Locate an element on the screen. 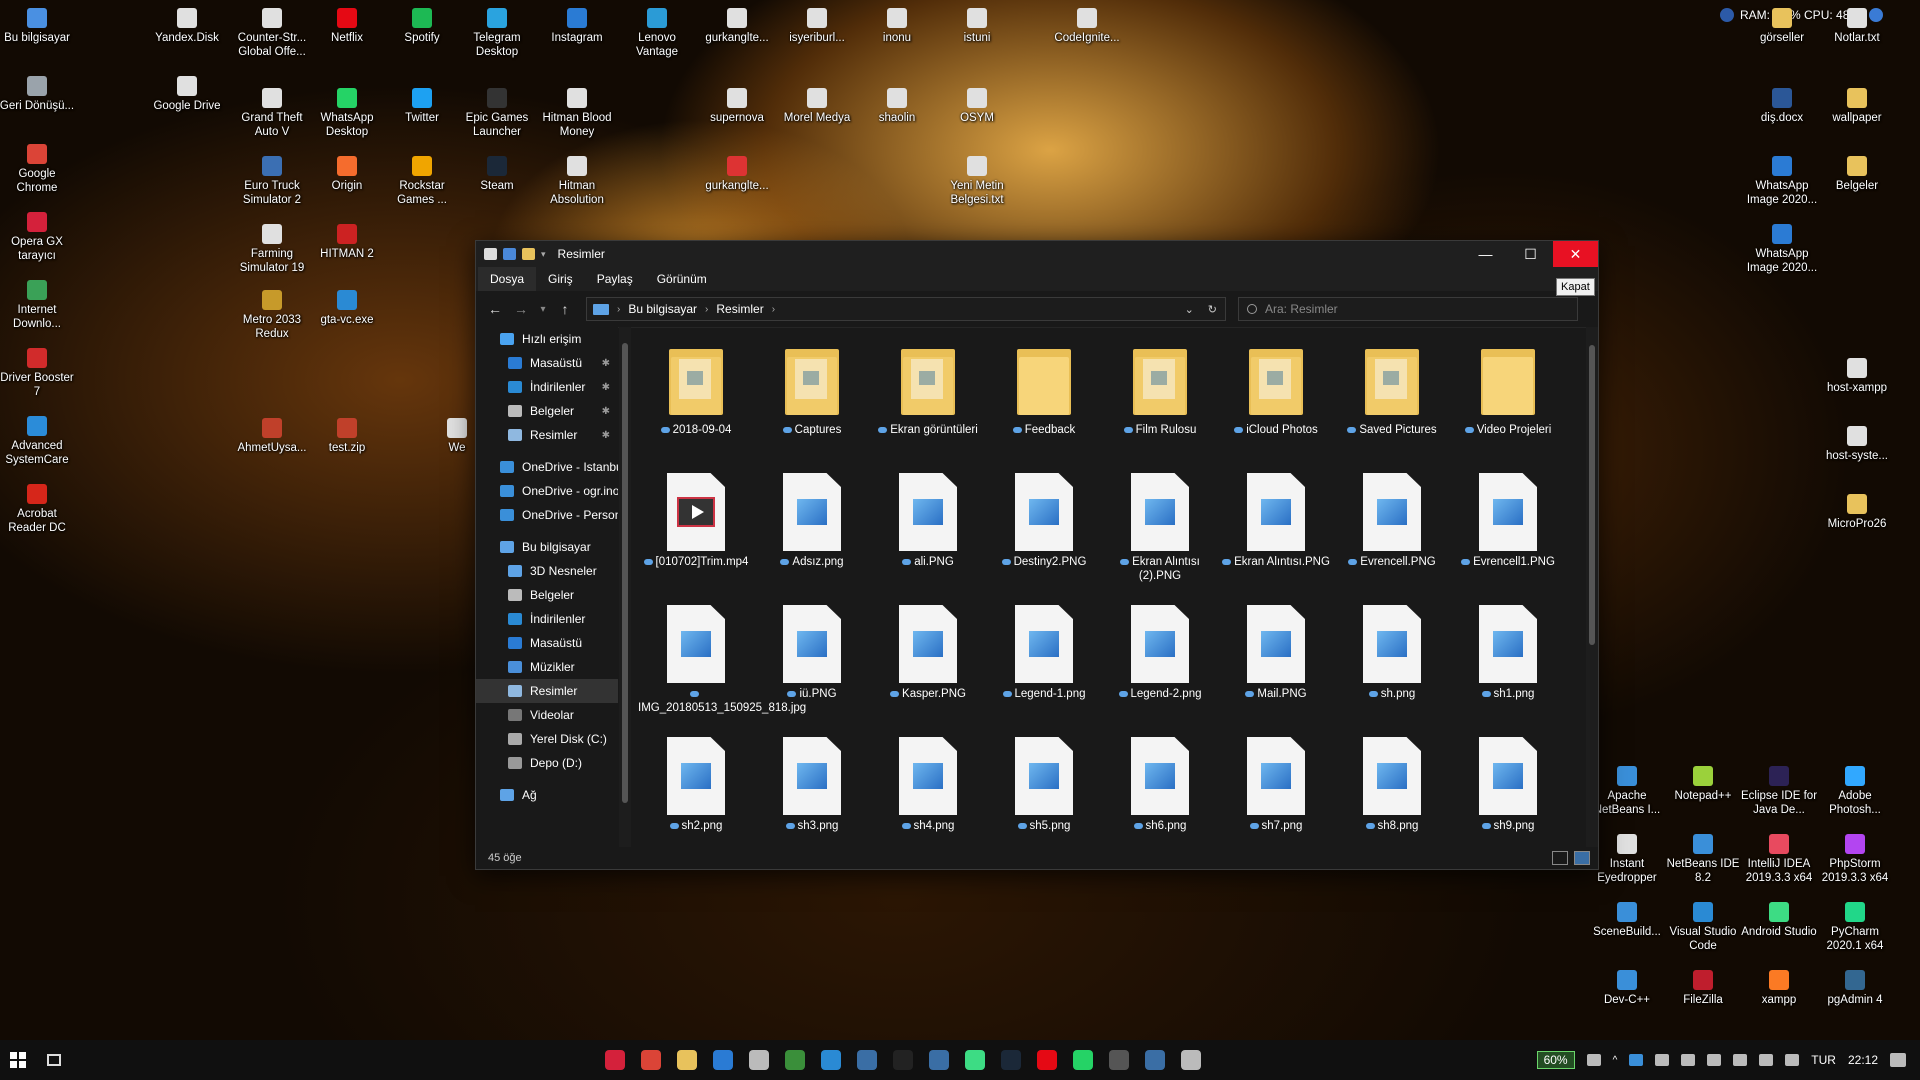 The height and width of the screenshot is (1080, 1920). file-item: sh9.png is located at coordinates (1508, 792).